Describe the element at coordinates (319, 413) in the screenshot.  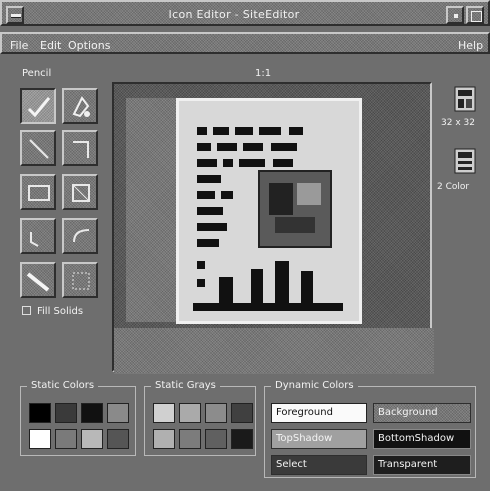
I see `foreground-button: Foreground` at that location.